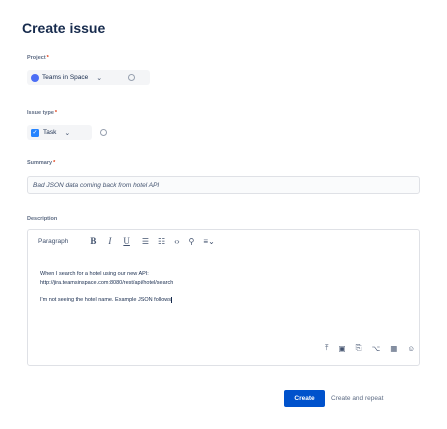 This screenshot has width=447, height=429. I want to click on paragraph-style-select: Paragraph, so click(53, 241).